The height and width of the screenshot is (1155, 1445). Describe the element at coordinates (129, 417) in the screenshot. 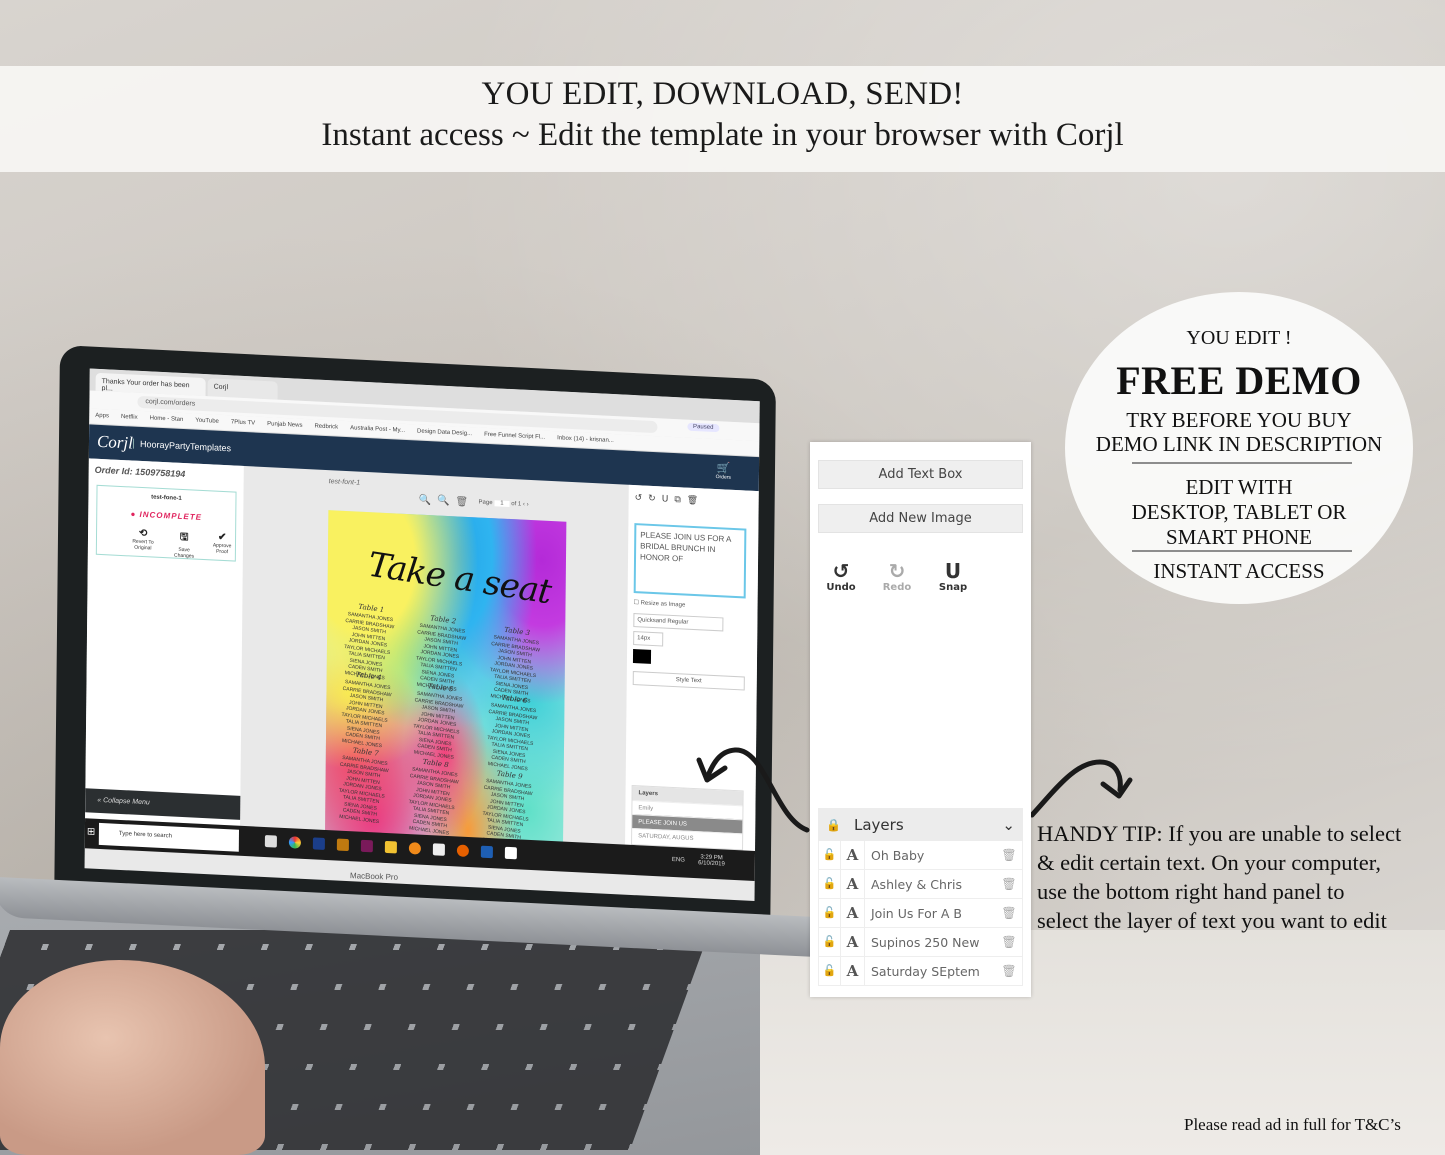

I see `bookmark-item: Netflix` at that location.